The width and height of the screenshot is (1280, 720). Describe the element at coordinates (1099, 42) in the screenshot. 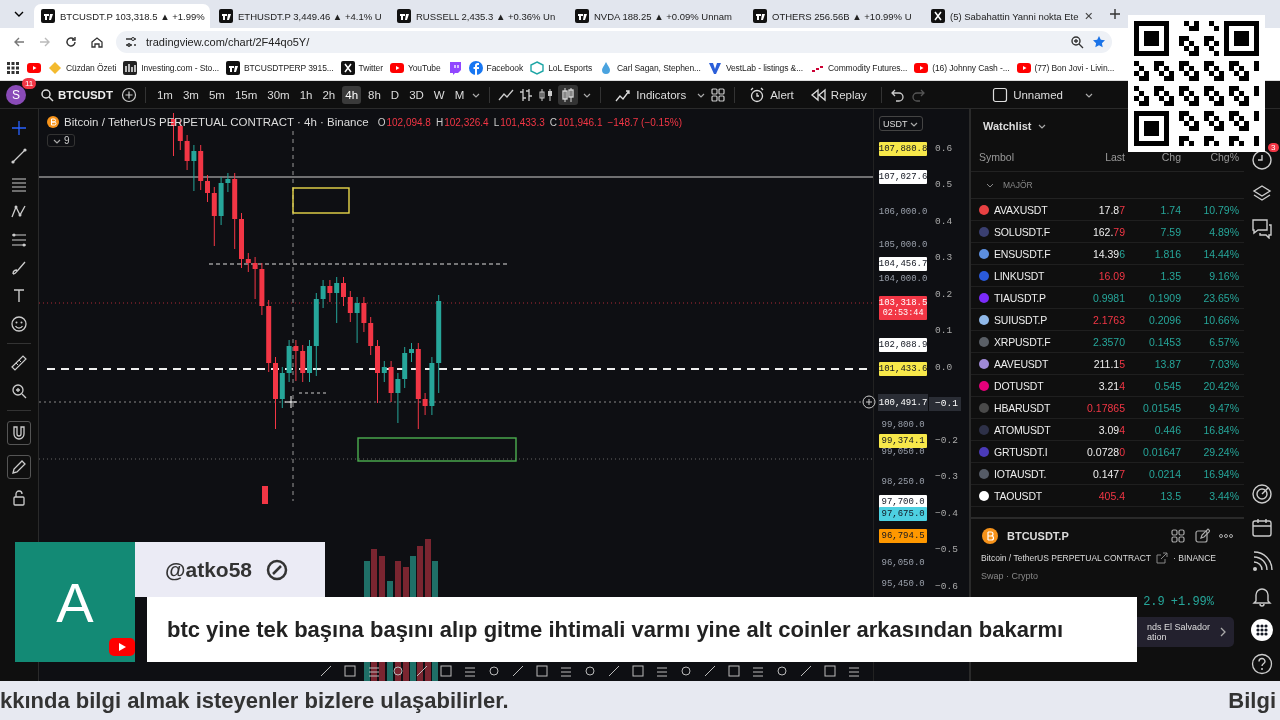

I see `star-icon` at that location.